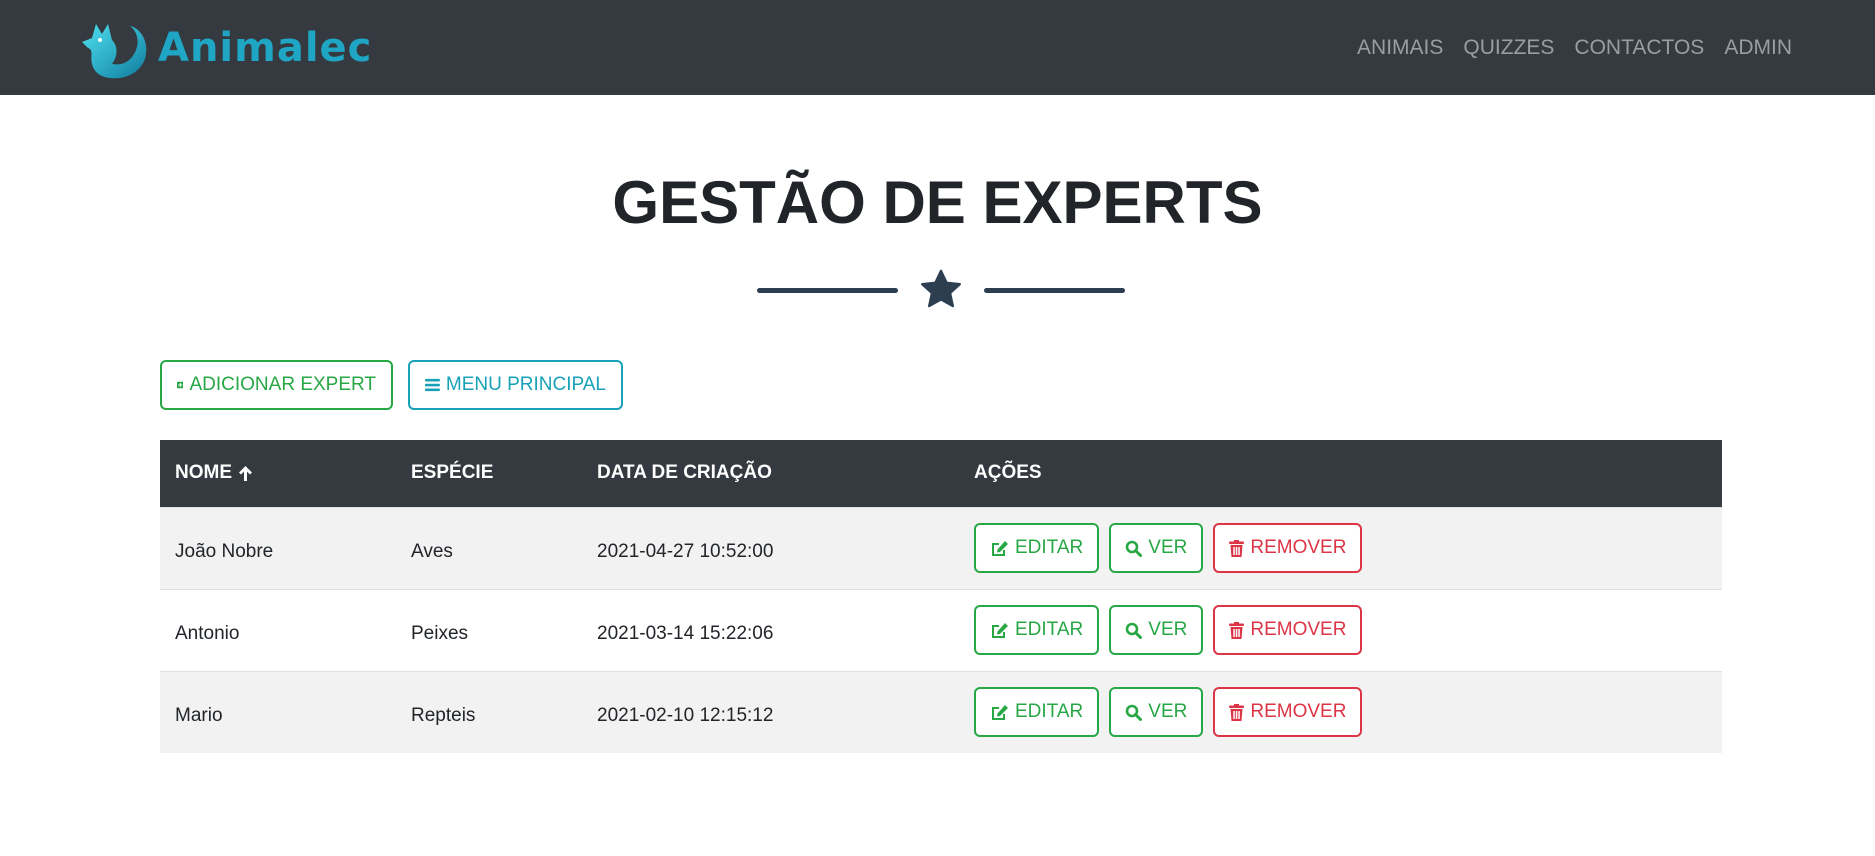 The image size is (1875, 856). Describe the element at coordinates (827, 290) in the screenshot. I see `divider-line-left` at that location.